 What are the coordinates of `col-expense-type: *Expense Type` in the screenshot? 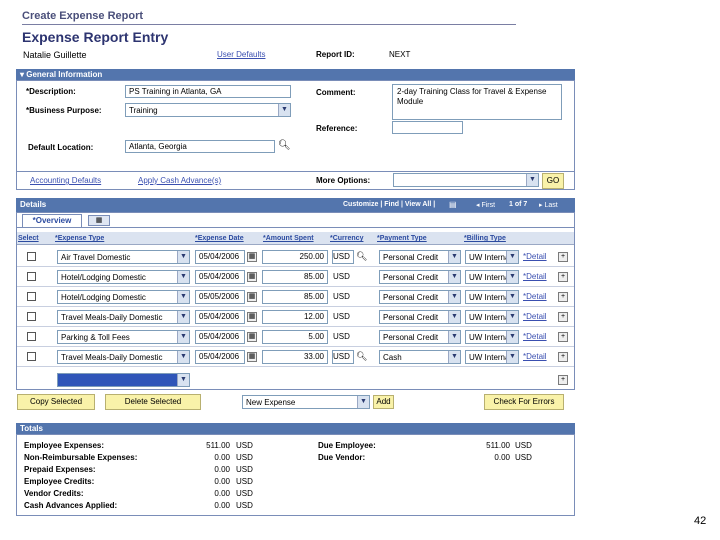 It's located at (79, 238).